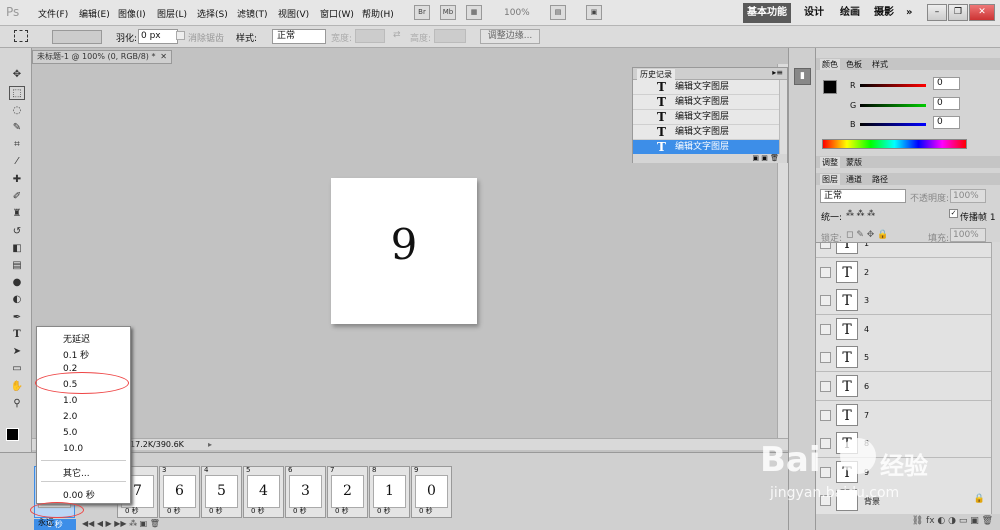 The height and width of the screenshot is (530, 1000). Describe the element at coordinates (17, 300) in the screenshot. I see `dodge-icon: ◐` at that location.